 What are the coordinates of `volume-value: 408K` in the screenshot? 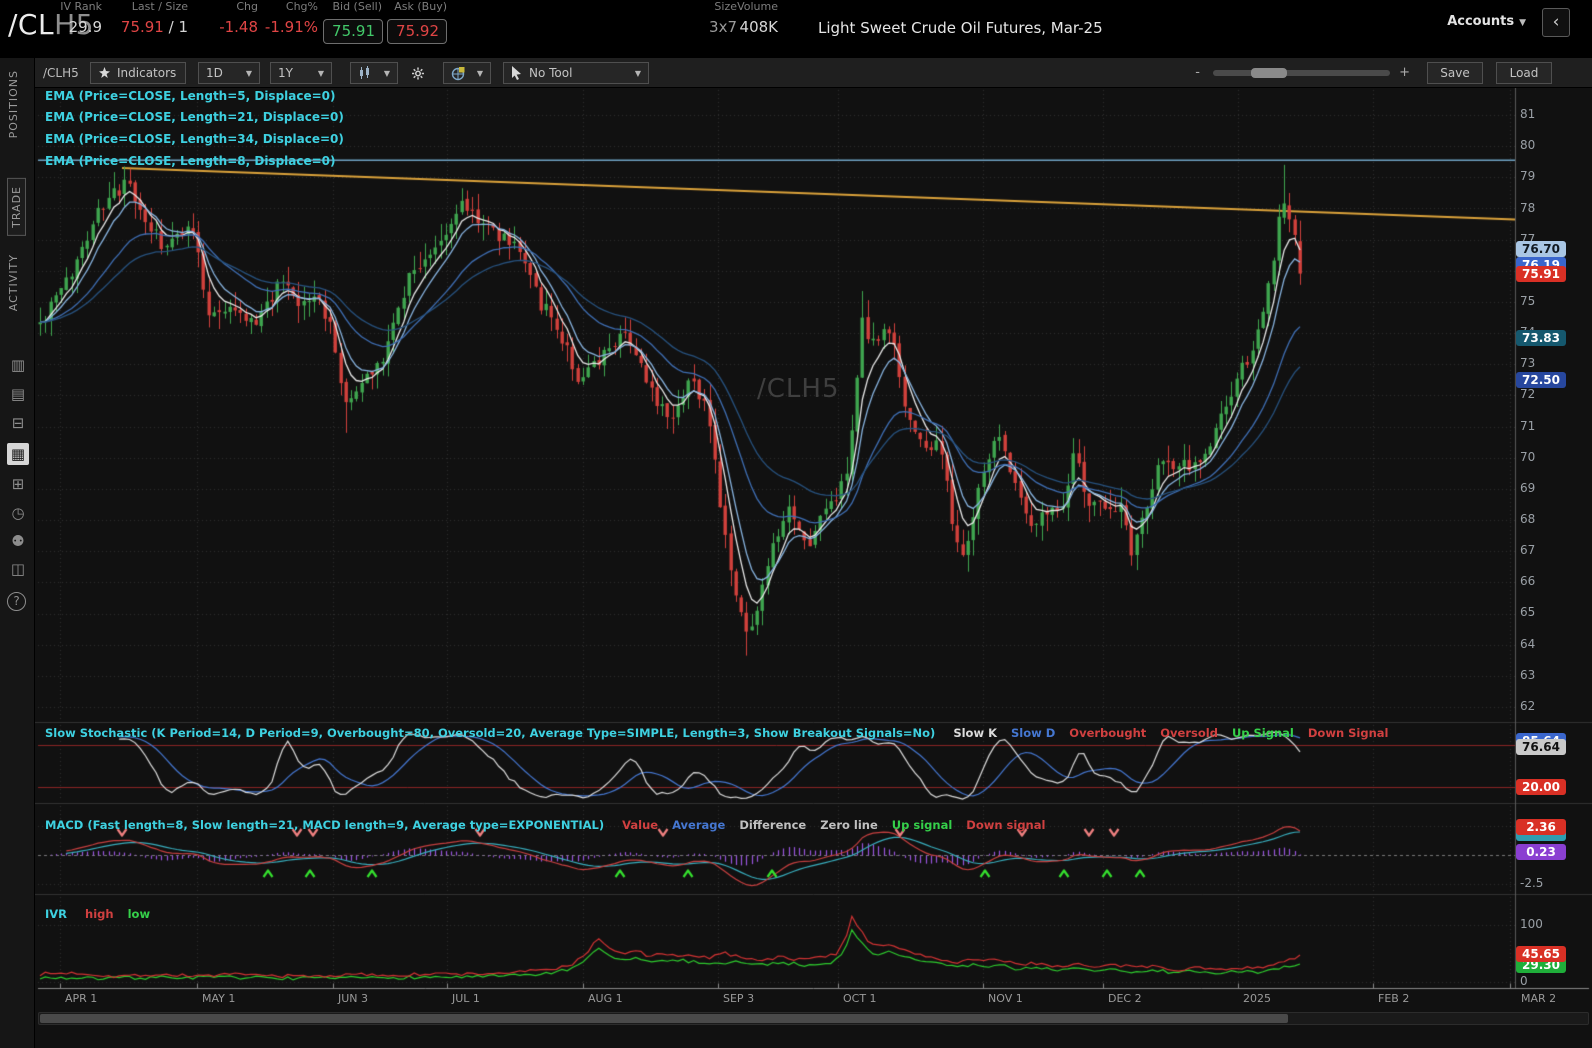 It's located at (758, 27).